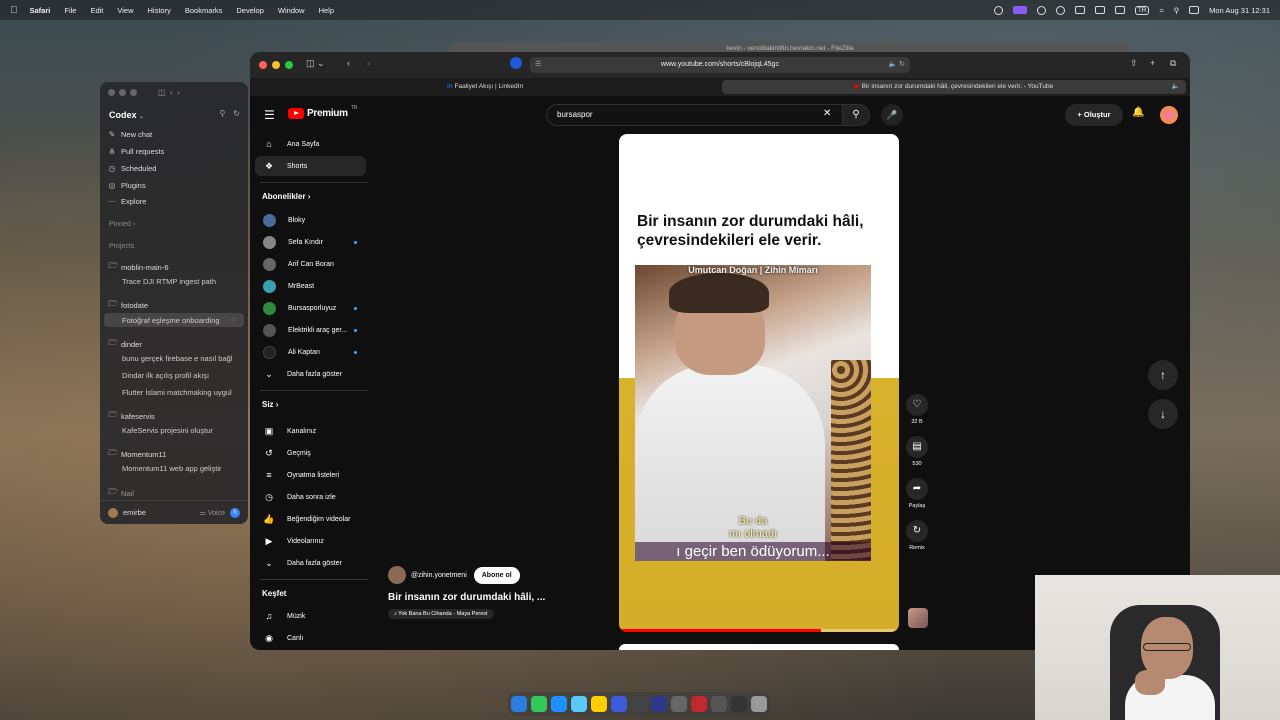  I want to click on forward-icon: ›, so click(368, 63).